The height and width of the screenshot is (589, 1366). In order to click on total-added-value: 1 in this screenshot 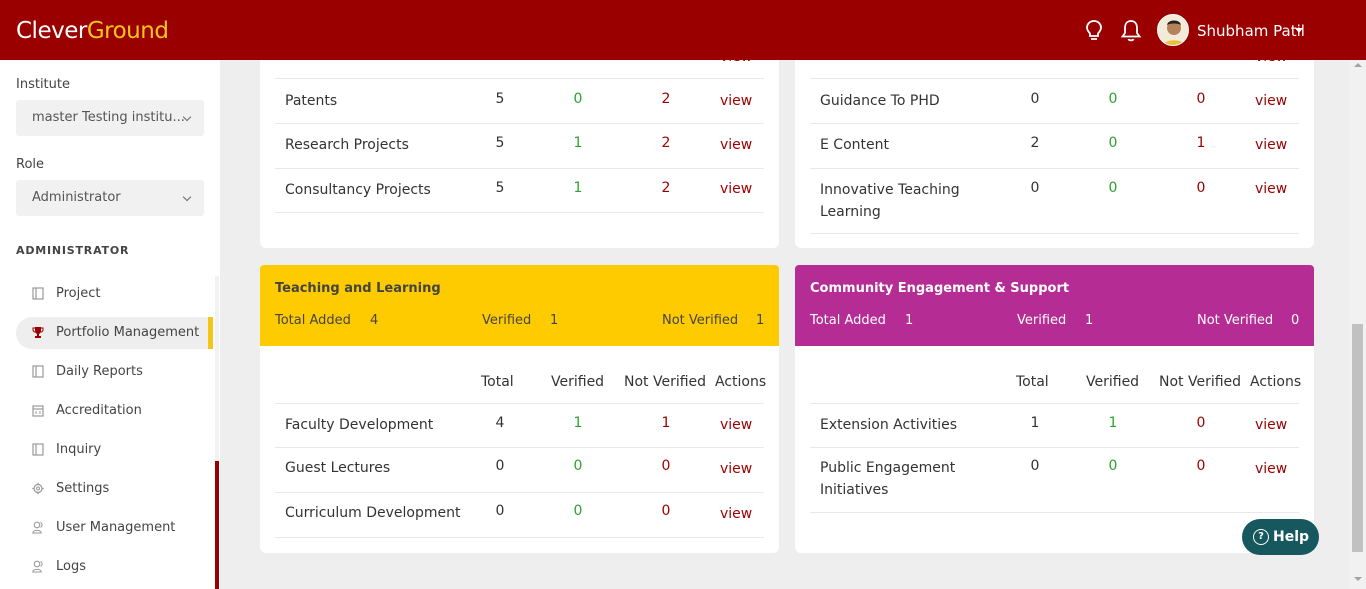, I will do `click(909, 320)`.